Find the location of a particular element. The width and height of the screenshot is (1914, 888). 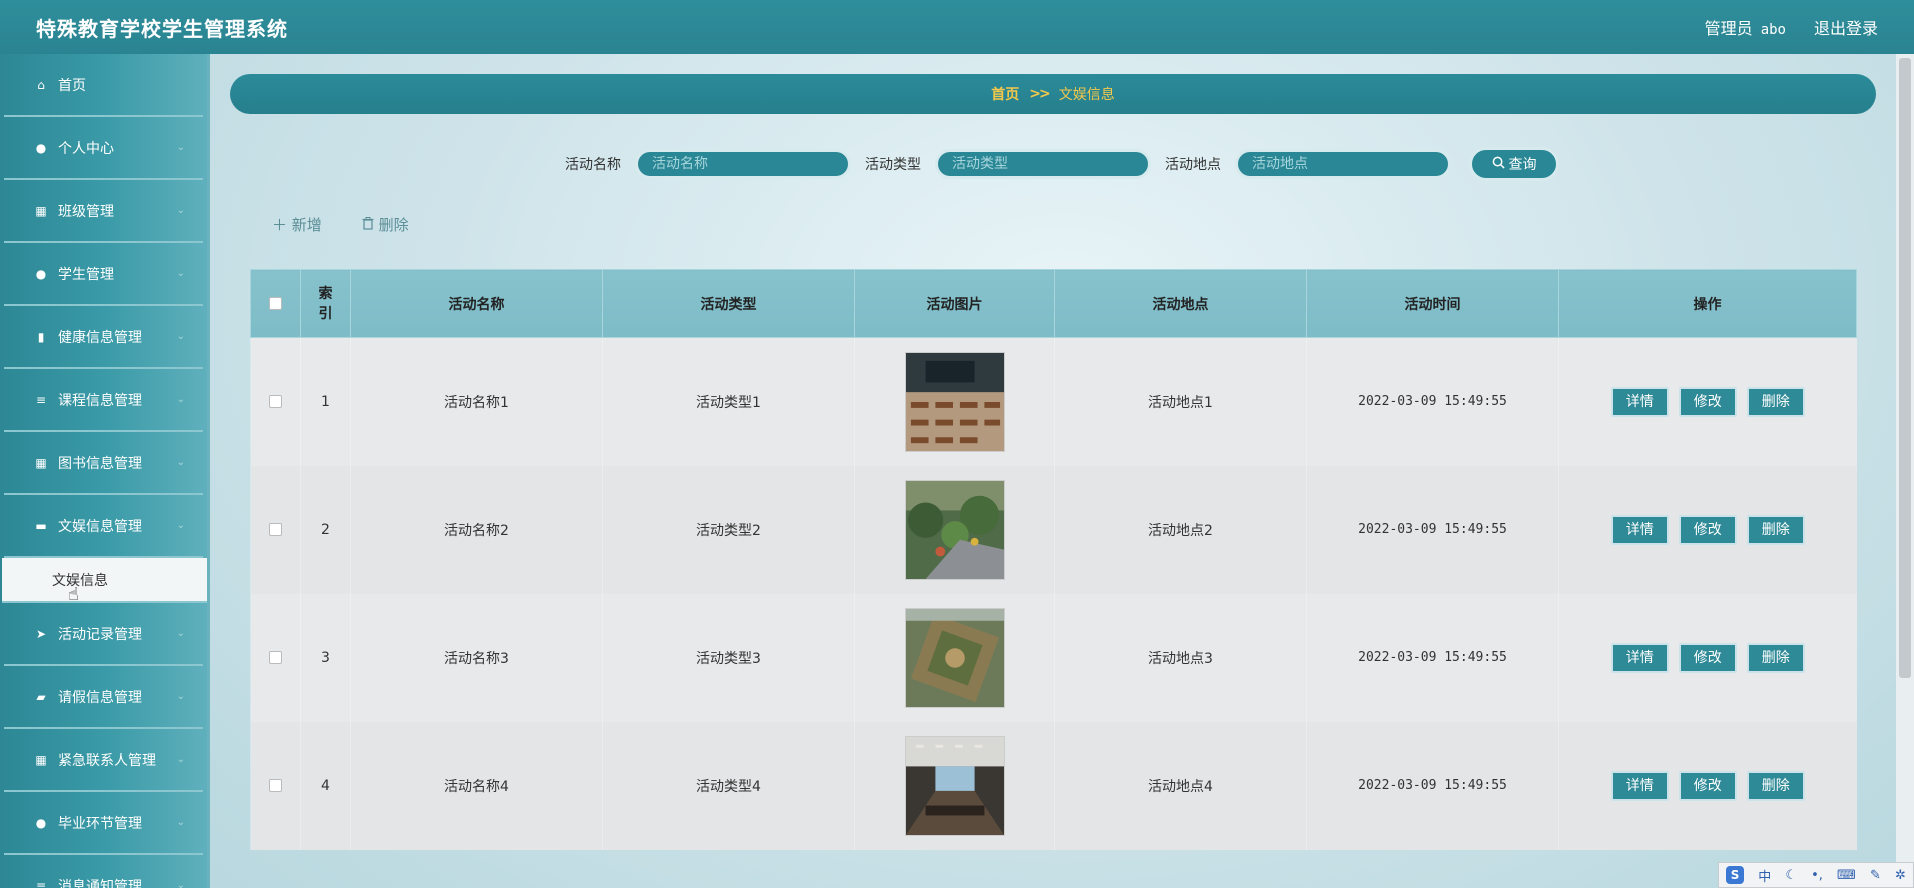

sidebar-item-label: 紧急联系人管理 is located at coordinates (107, 760).